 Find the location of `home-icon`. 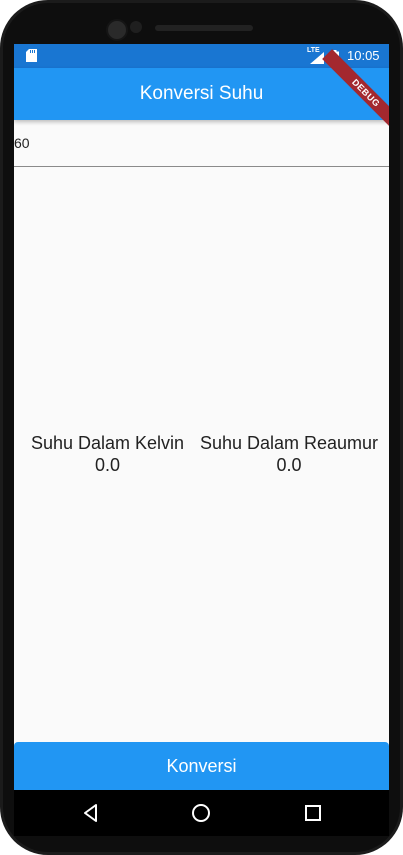

home-icon is located at coordinates (201, 813).